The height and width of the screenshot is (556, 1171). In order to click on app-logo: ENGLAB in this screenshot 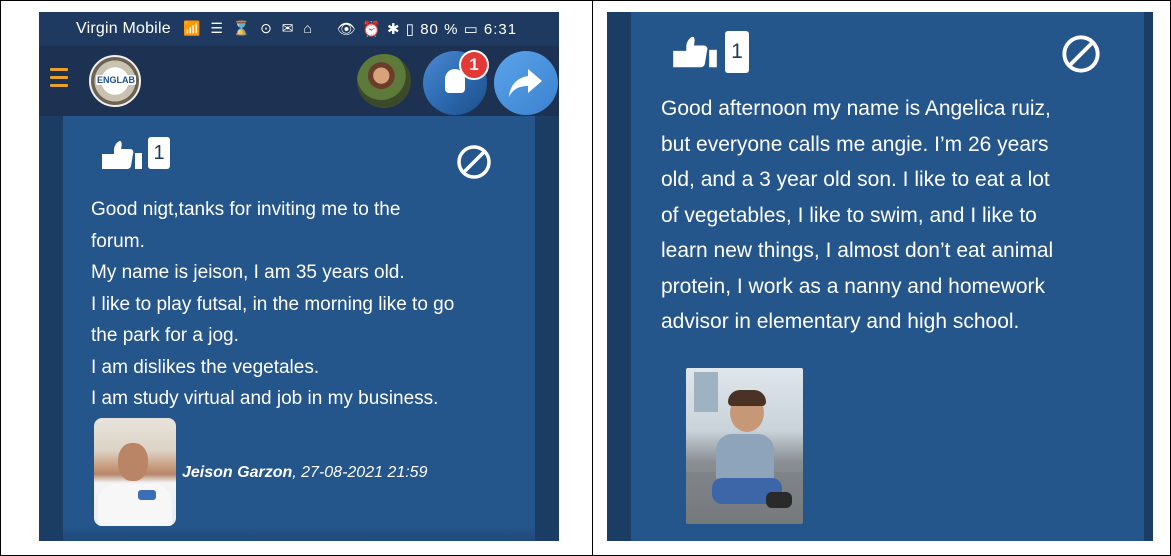, I will do `click(115, 81)`.